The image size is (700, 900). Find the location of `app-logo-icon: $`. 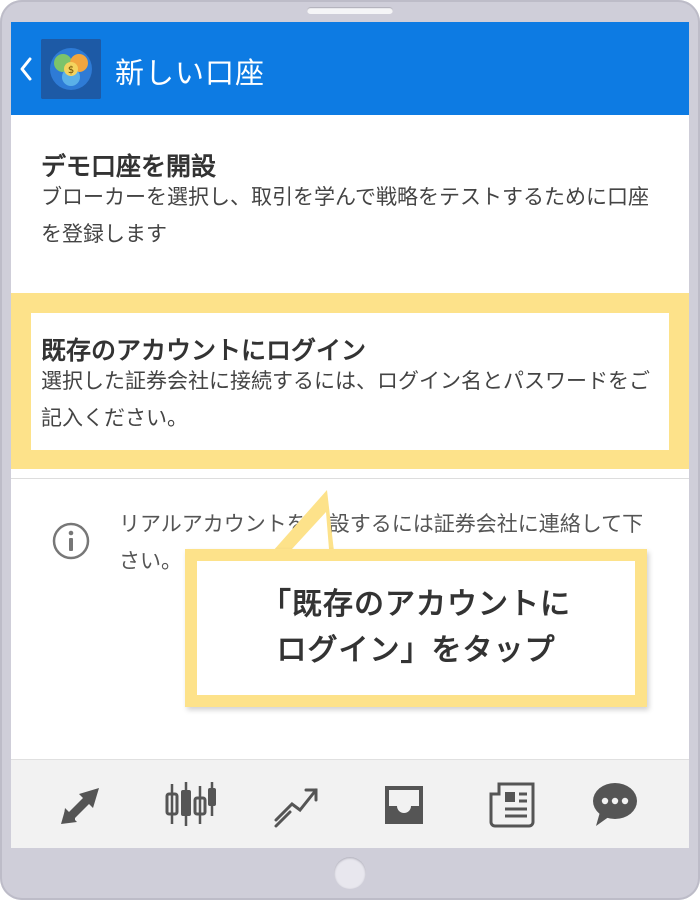

app-logo-icon: $ is located at coordinates (71, 69).